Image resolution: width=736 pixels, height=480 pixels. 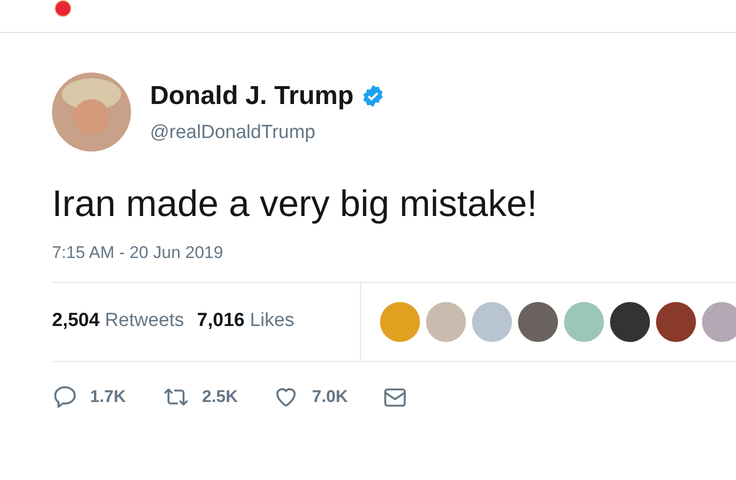 What do you see at coordinates (220, 397) in the screenshot?
I see `action-count: 2.5K` at bounding box center [220, 397].